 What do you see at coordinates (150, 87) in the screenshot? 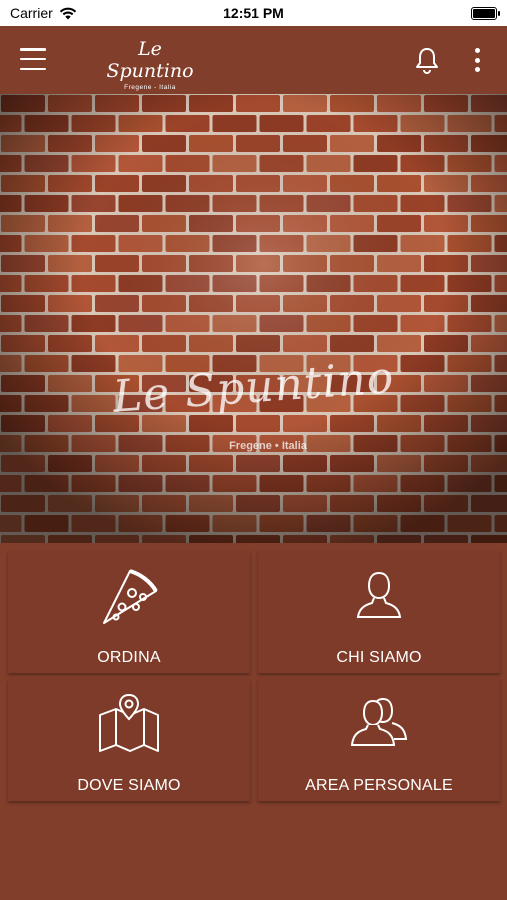
I see `logo-subtitle: Fregene - Italia` at bounding box center [150, 87].